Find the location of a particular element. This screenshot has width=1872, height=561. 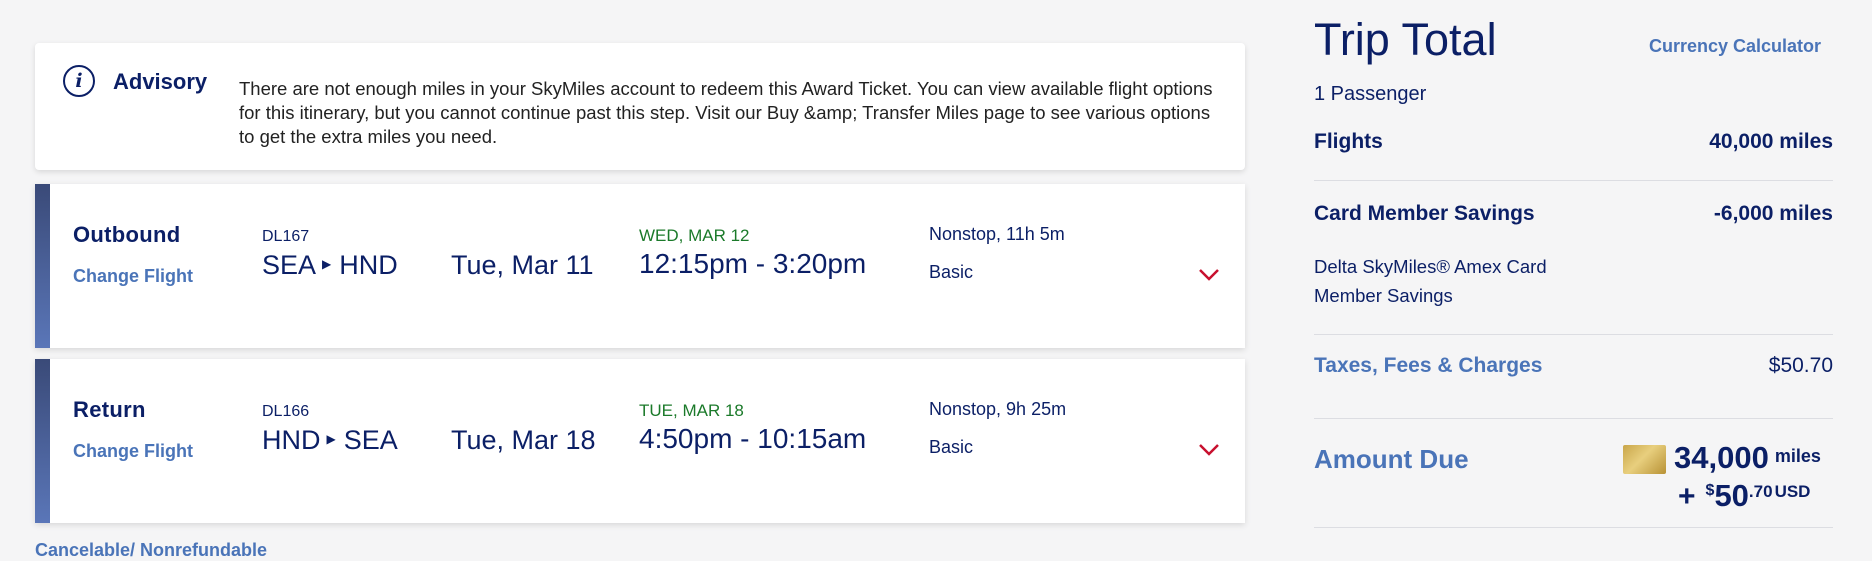

cancel-policy-link: Cancelable/ Nonrefundable is located at coordinates (151, 550).